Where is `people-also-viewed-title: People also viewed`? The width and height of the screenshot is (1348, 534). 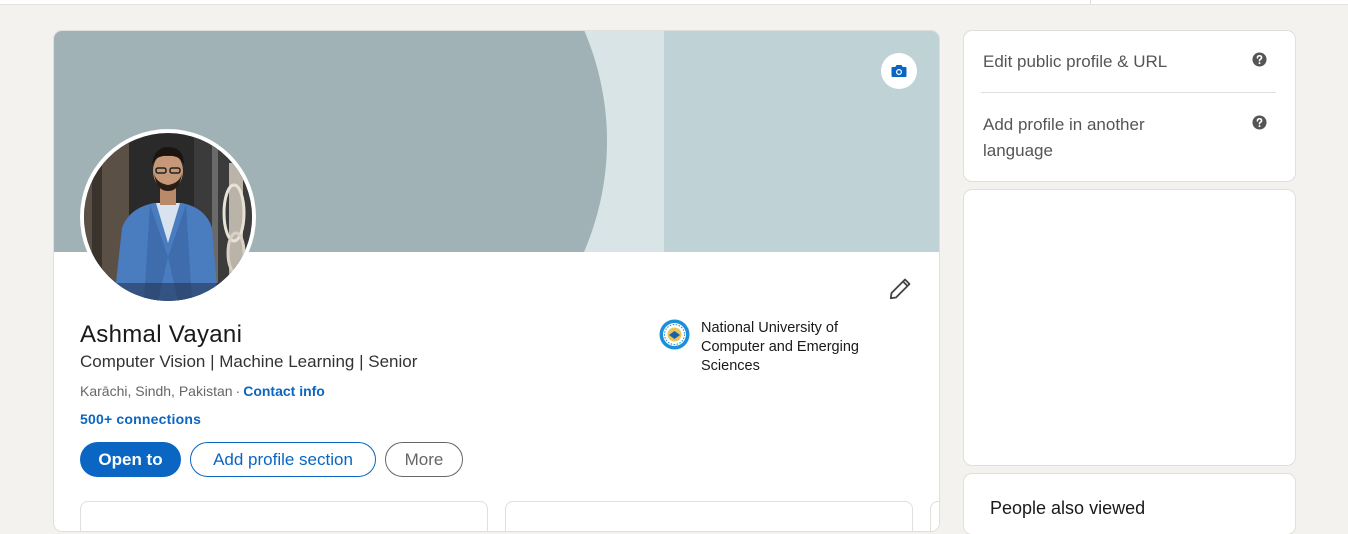 people-also-viewed-title: People also viewed is located at coordinates (1068, 508).